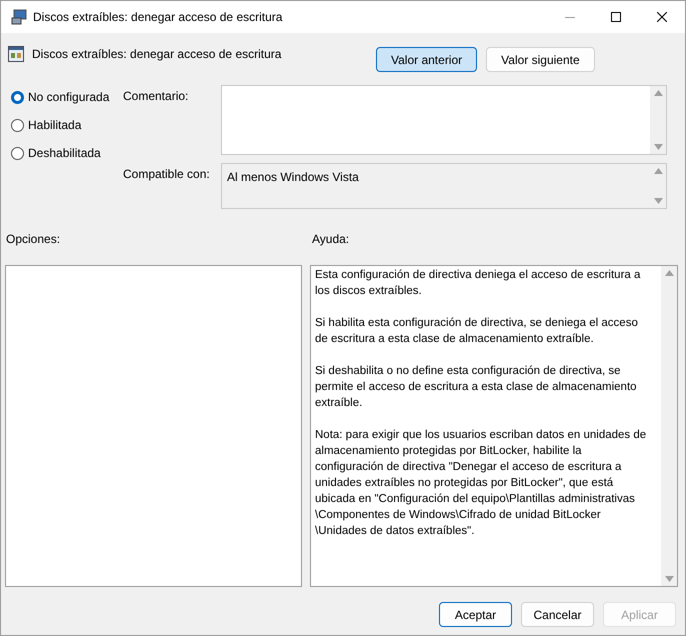  What do you see at coordinates (157, 17) in the screenshot?
I see `window-title: Discos extraíbles: denegar acceso de escritura` at bounding box center [157, 17].